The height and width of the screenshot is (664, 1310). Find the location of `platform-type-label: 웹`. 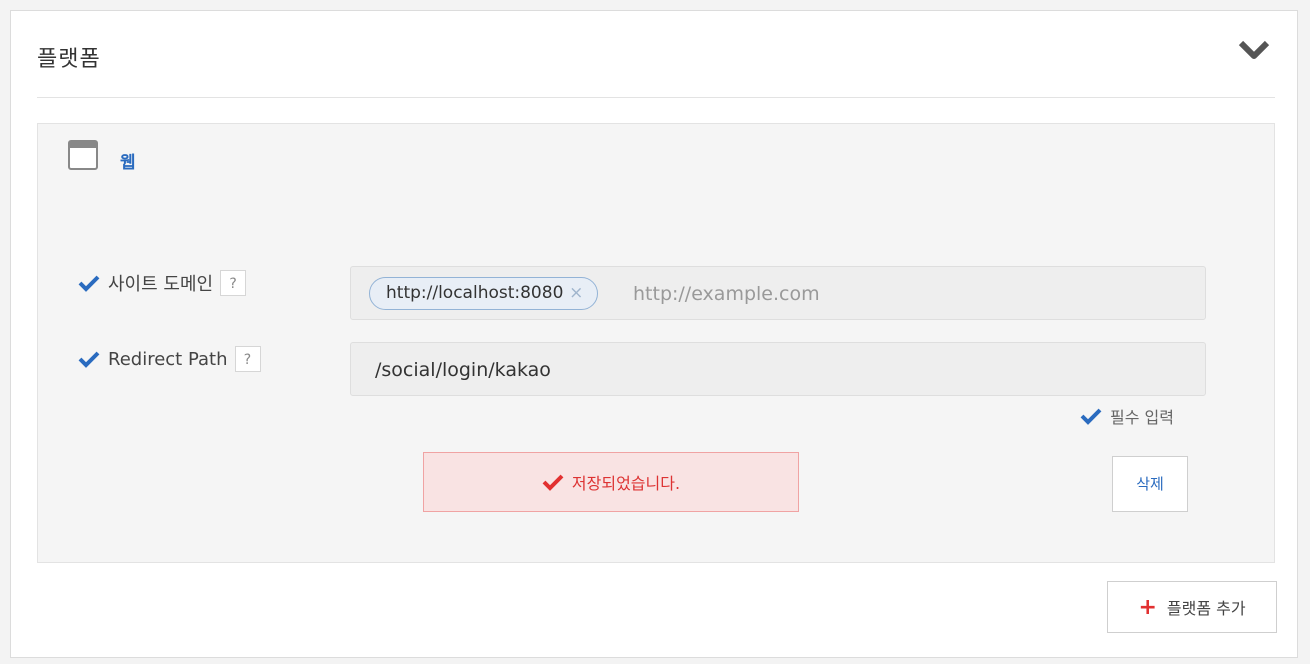

platform-type-label: 웹 is located at coordinates (128, 163).